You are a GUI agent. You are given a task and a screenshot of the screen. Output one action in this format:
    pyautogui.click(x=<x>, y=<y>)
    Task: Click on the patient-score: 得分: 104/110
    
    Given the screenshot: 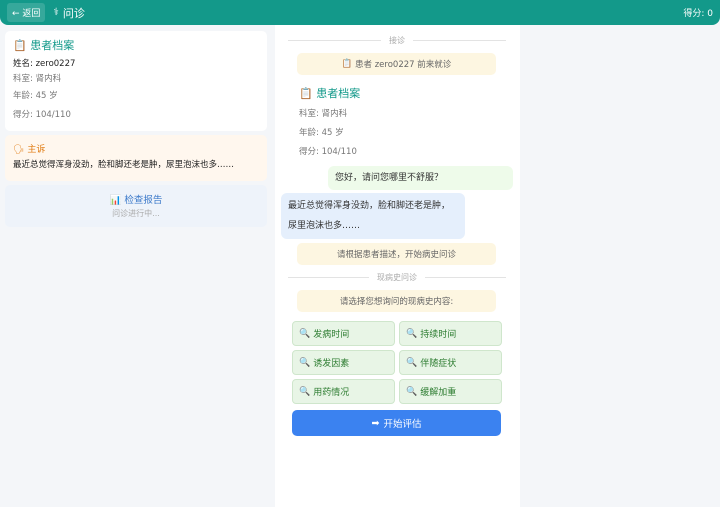 What is the action you would take?
    pyautogui.click(x=42, y=115)
    